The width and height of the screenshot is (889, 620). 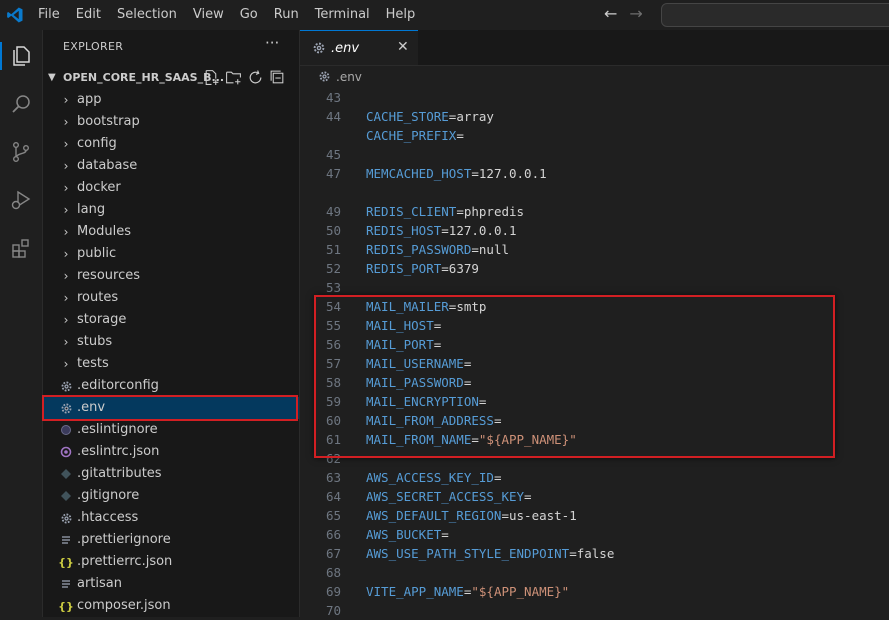 I want to click on env-key: AWS_ACCESS_KEY_ID, so click(x=430, y=477).